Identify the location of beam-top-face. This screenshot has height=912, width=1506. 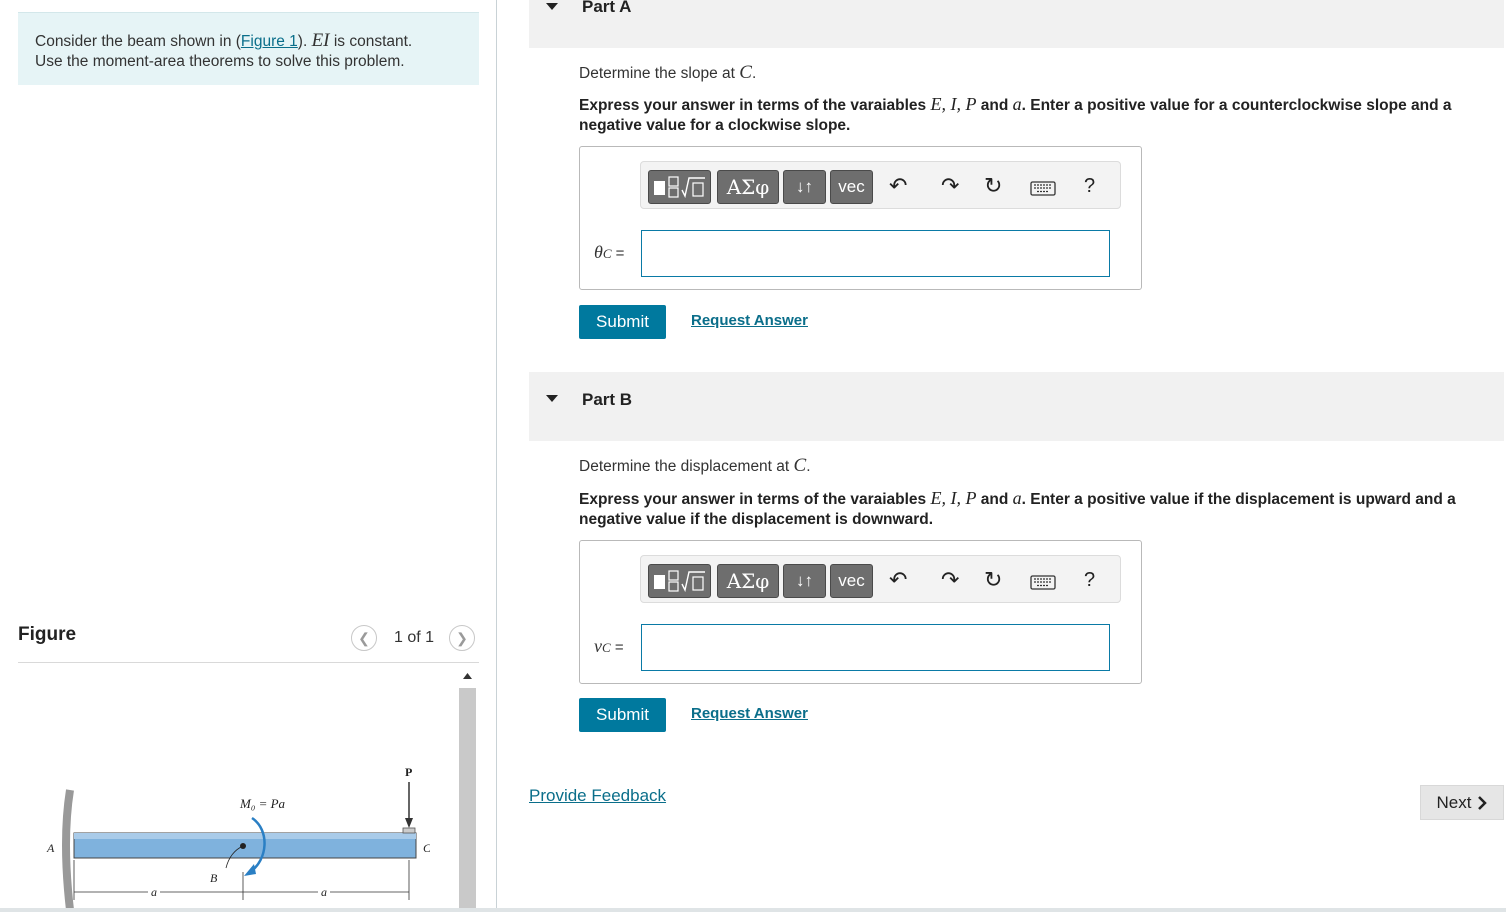
(245, 836).